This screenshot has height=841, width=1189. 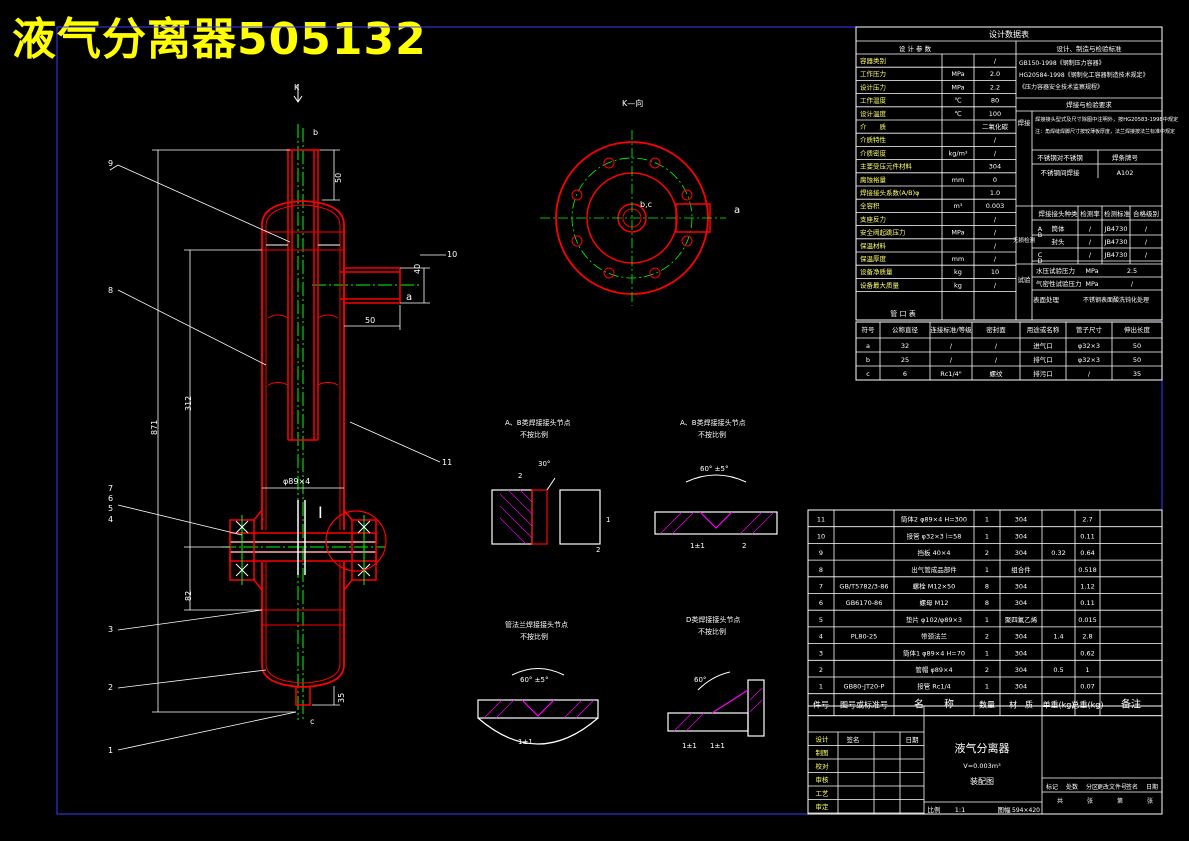 I want to click on design-param-unit: kg, so click(x=958, y=285).